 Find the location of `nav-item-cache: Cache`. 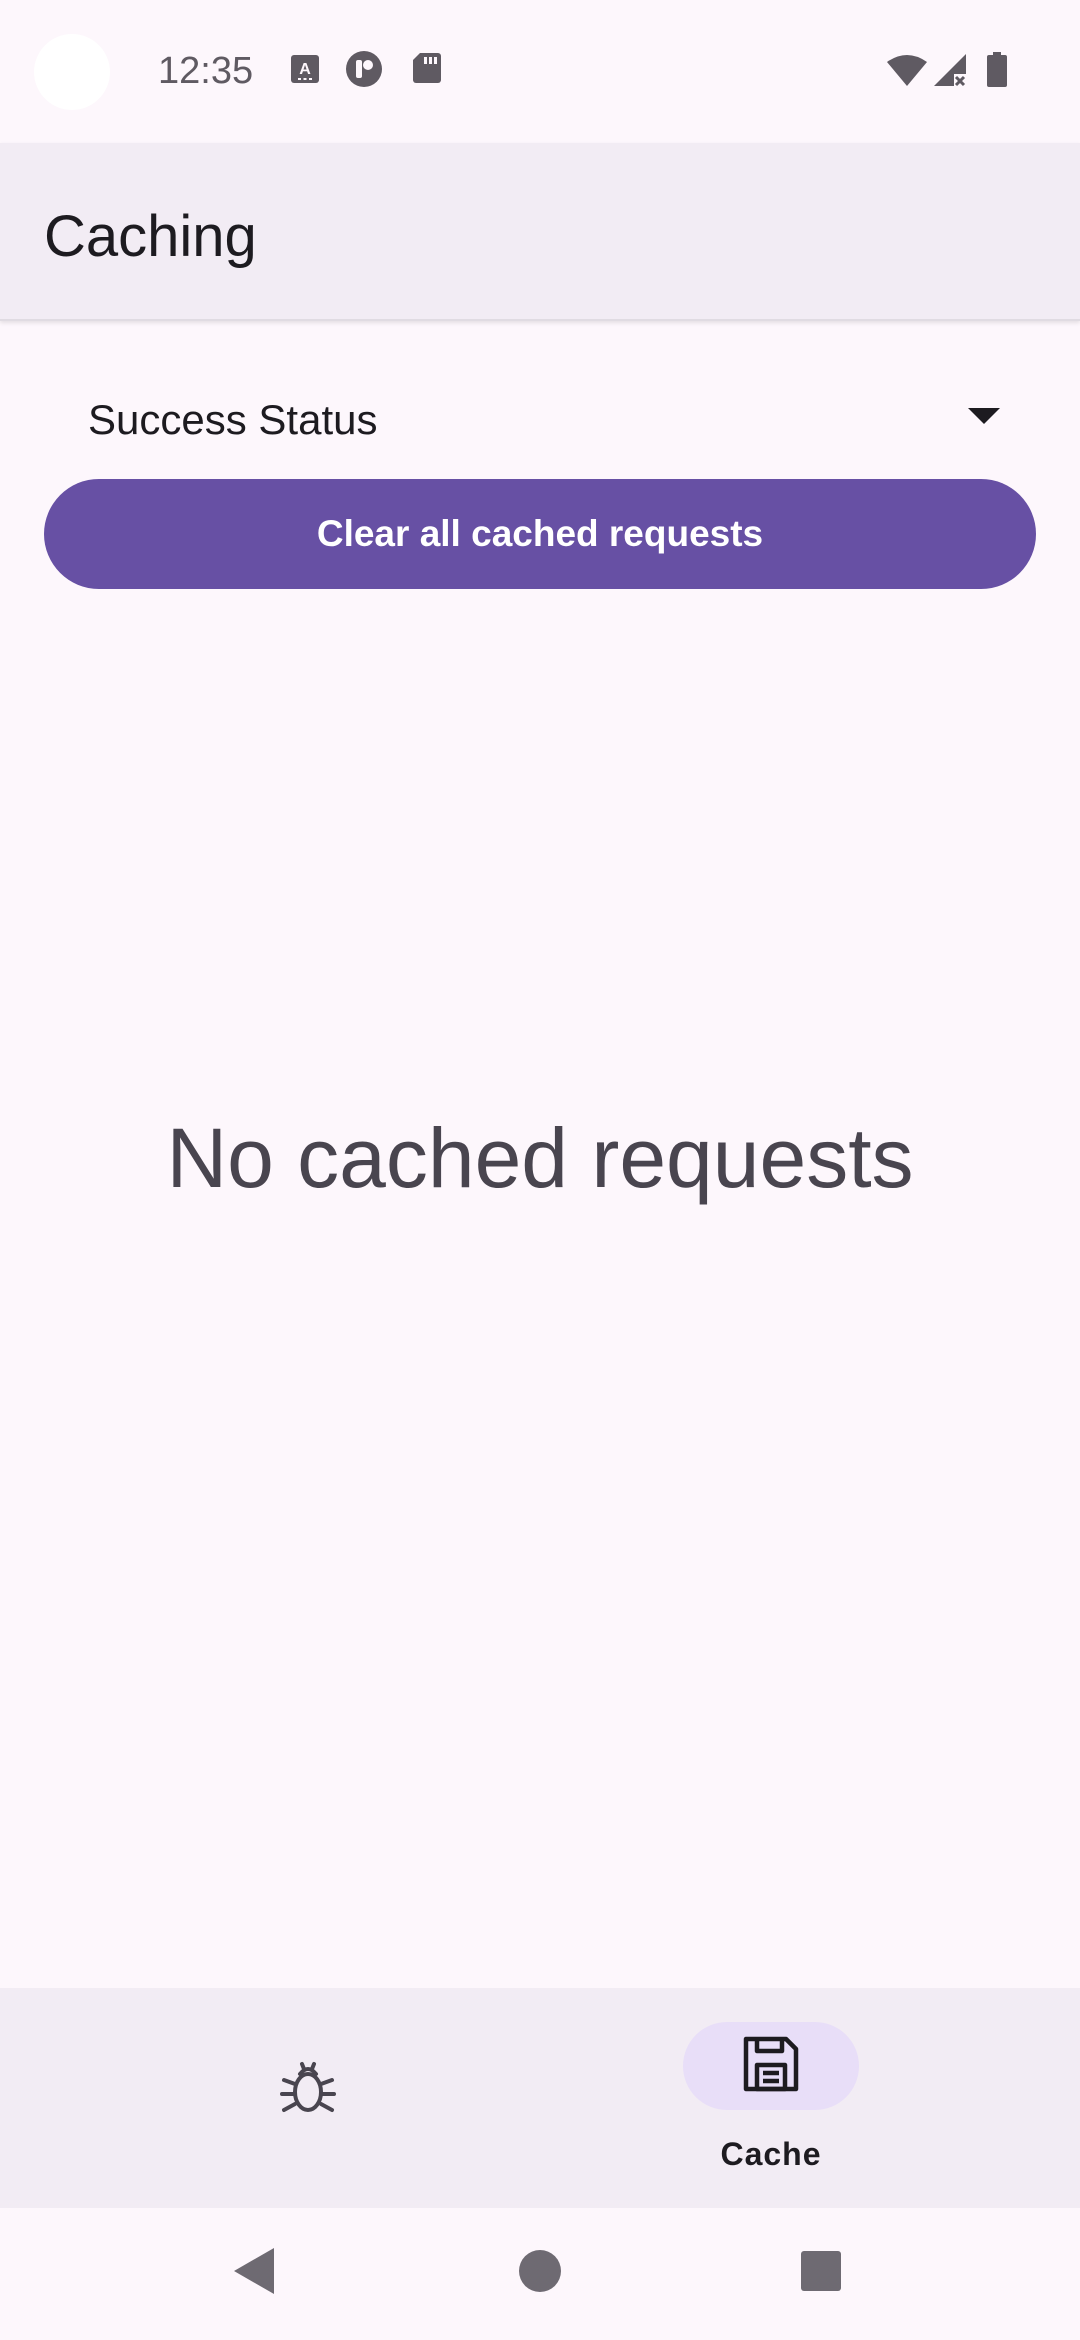

nav-item-cache: Cache is located at coordinates (771, 2098).